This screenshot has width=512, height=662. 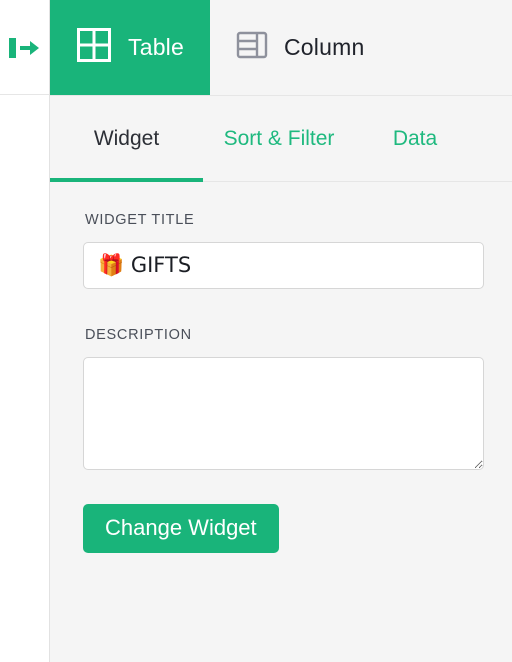 I want to click on tab-column-label: Column, so click(x=324, y=47).